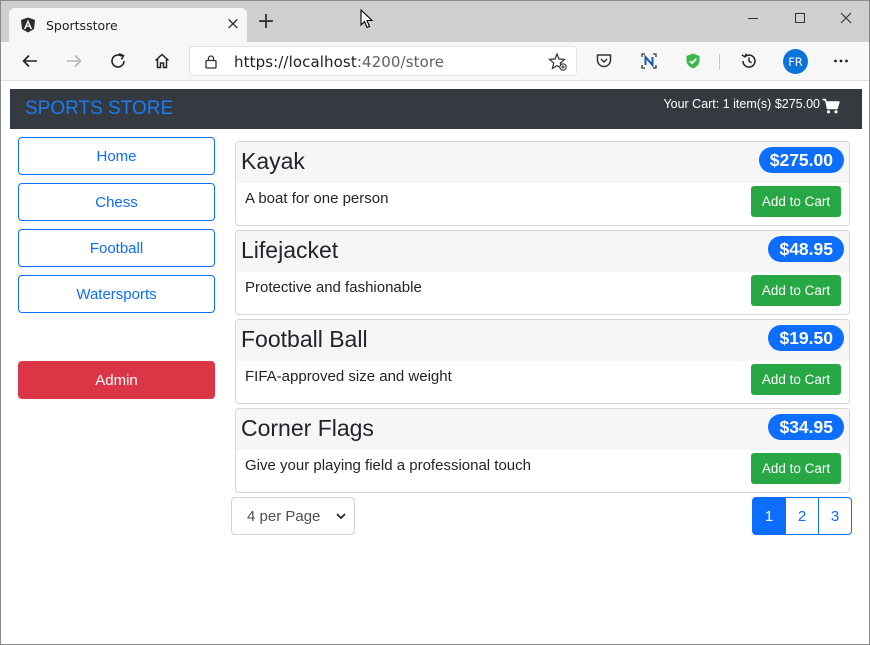 This screenshot has height=645, width=870. I want to click on history-icon, so click(749, 61).